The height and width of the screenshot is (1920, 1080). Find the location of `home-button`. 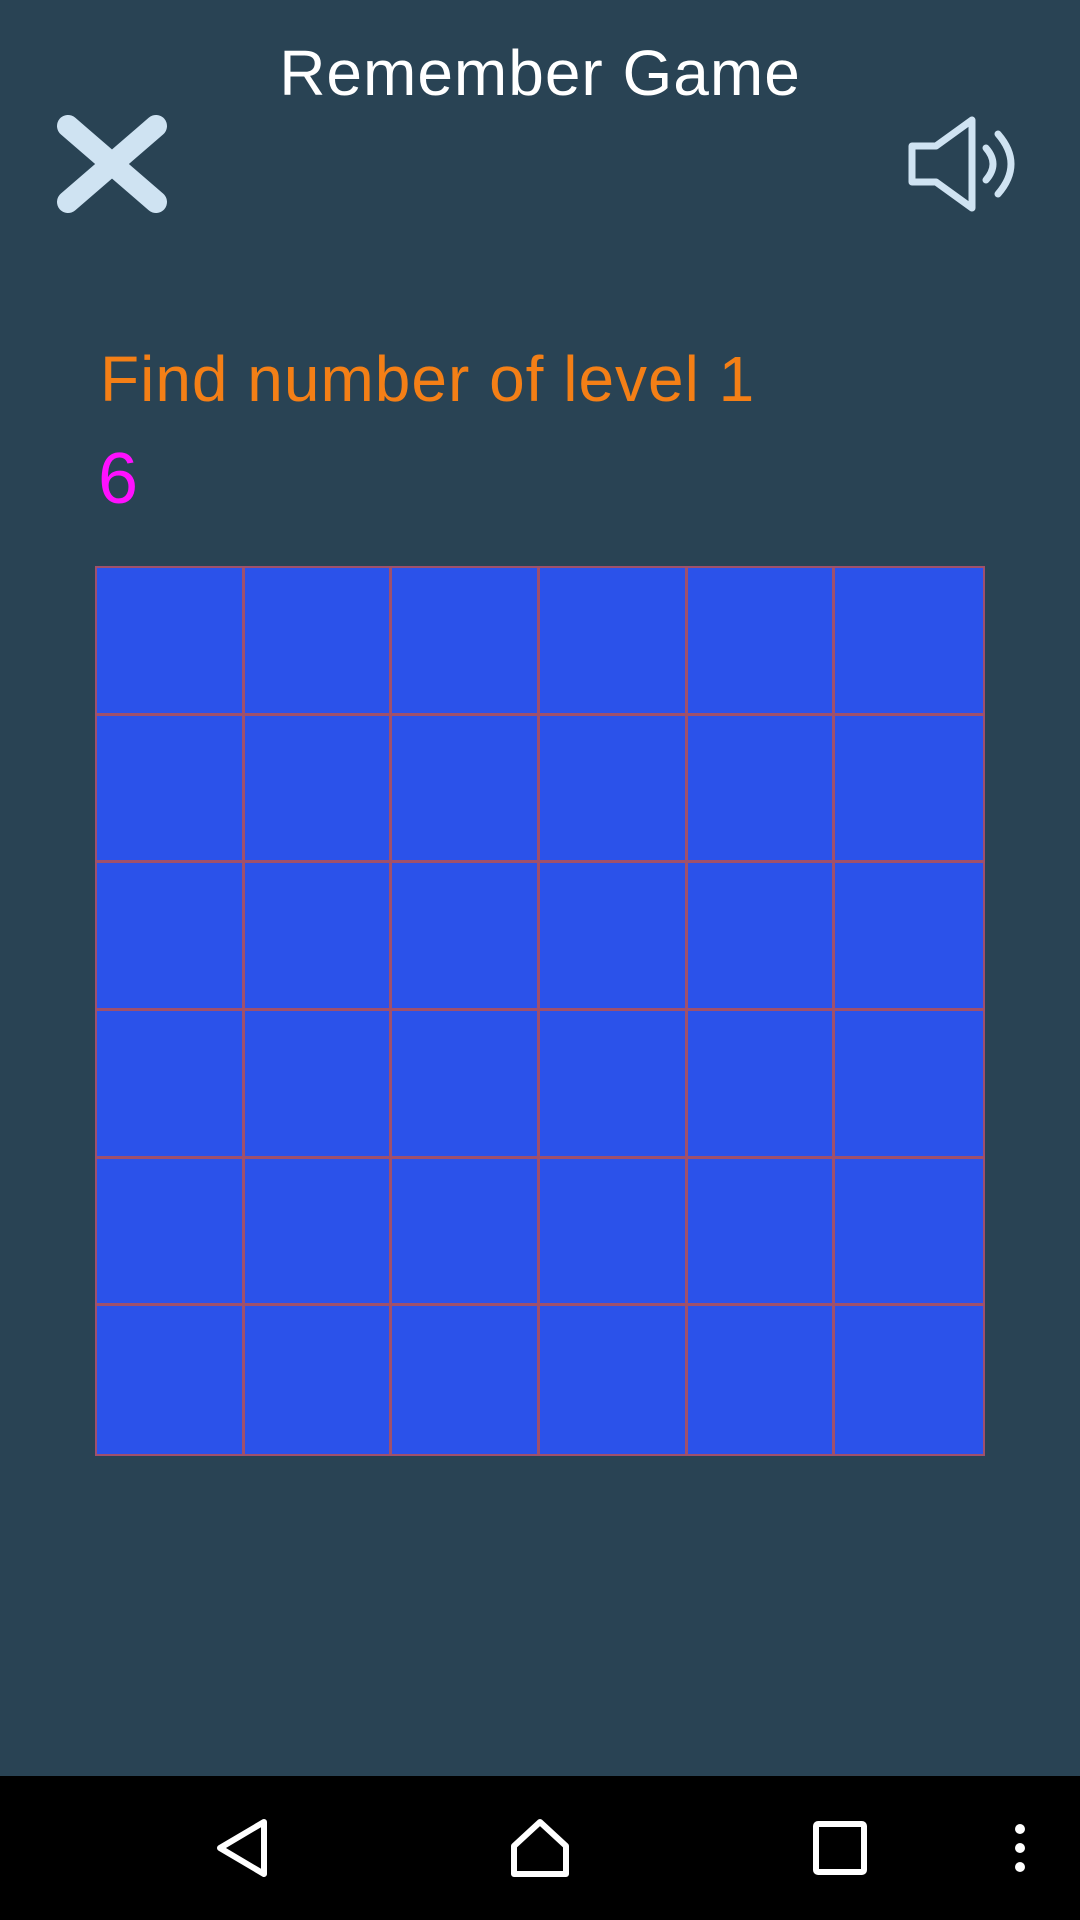

home-button is located at coordinates (540, 1848).